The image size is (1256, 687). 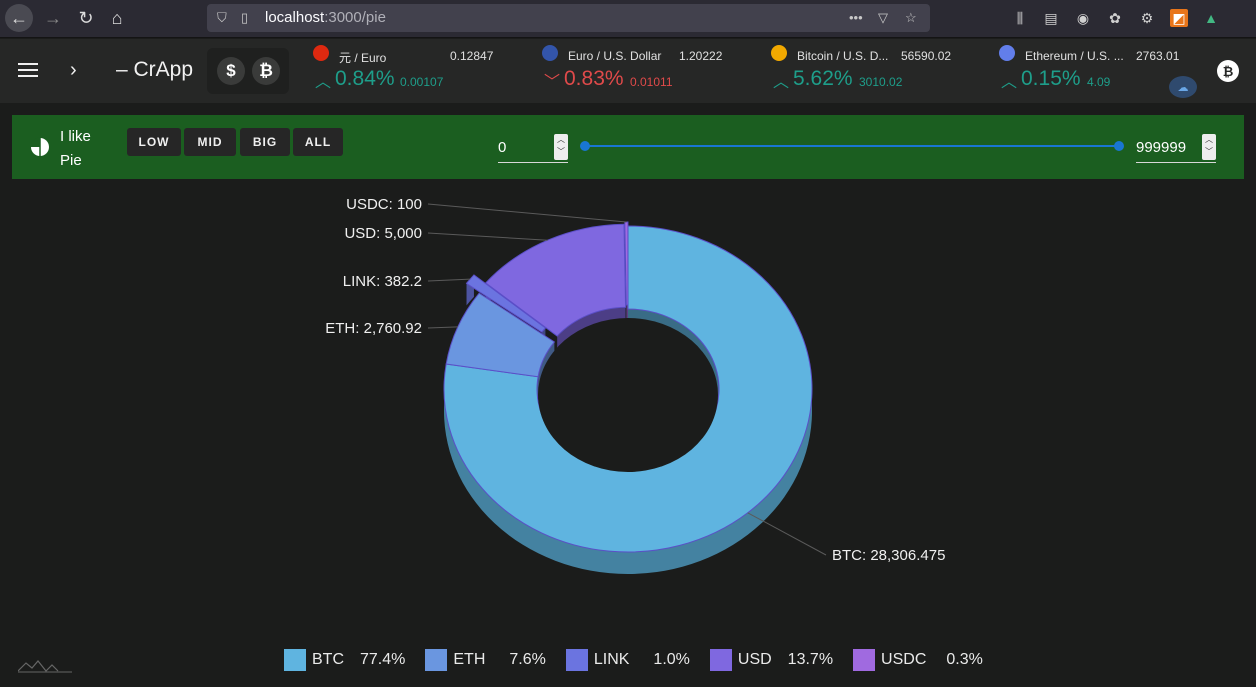 I want to click on legend-label: USDC, so click(x=904, y=659).